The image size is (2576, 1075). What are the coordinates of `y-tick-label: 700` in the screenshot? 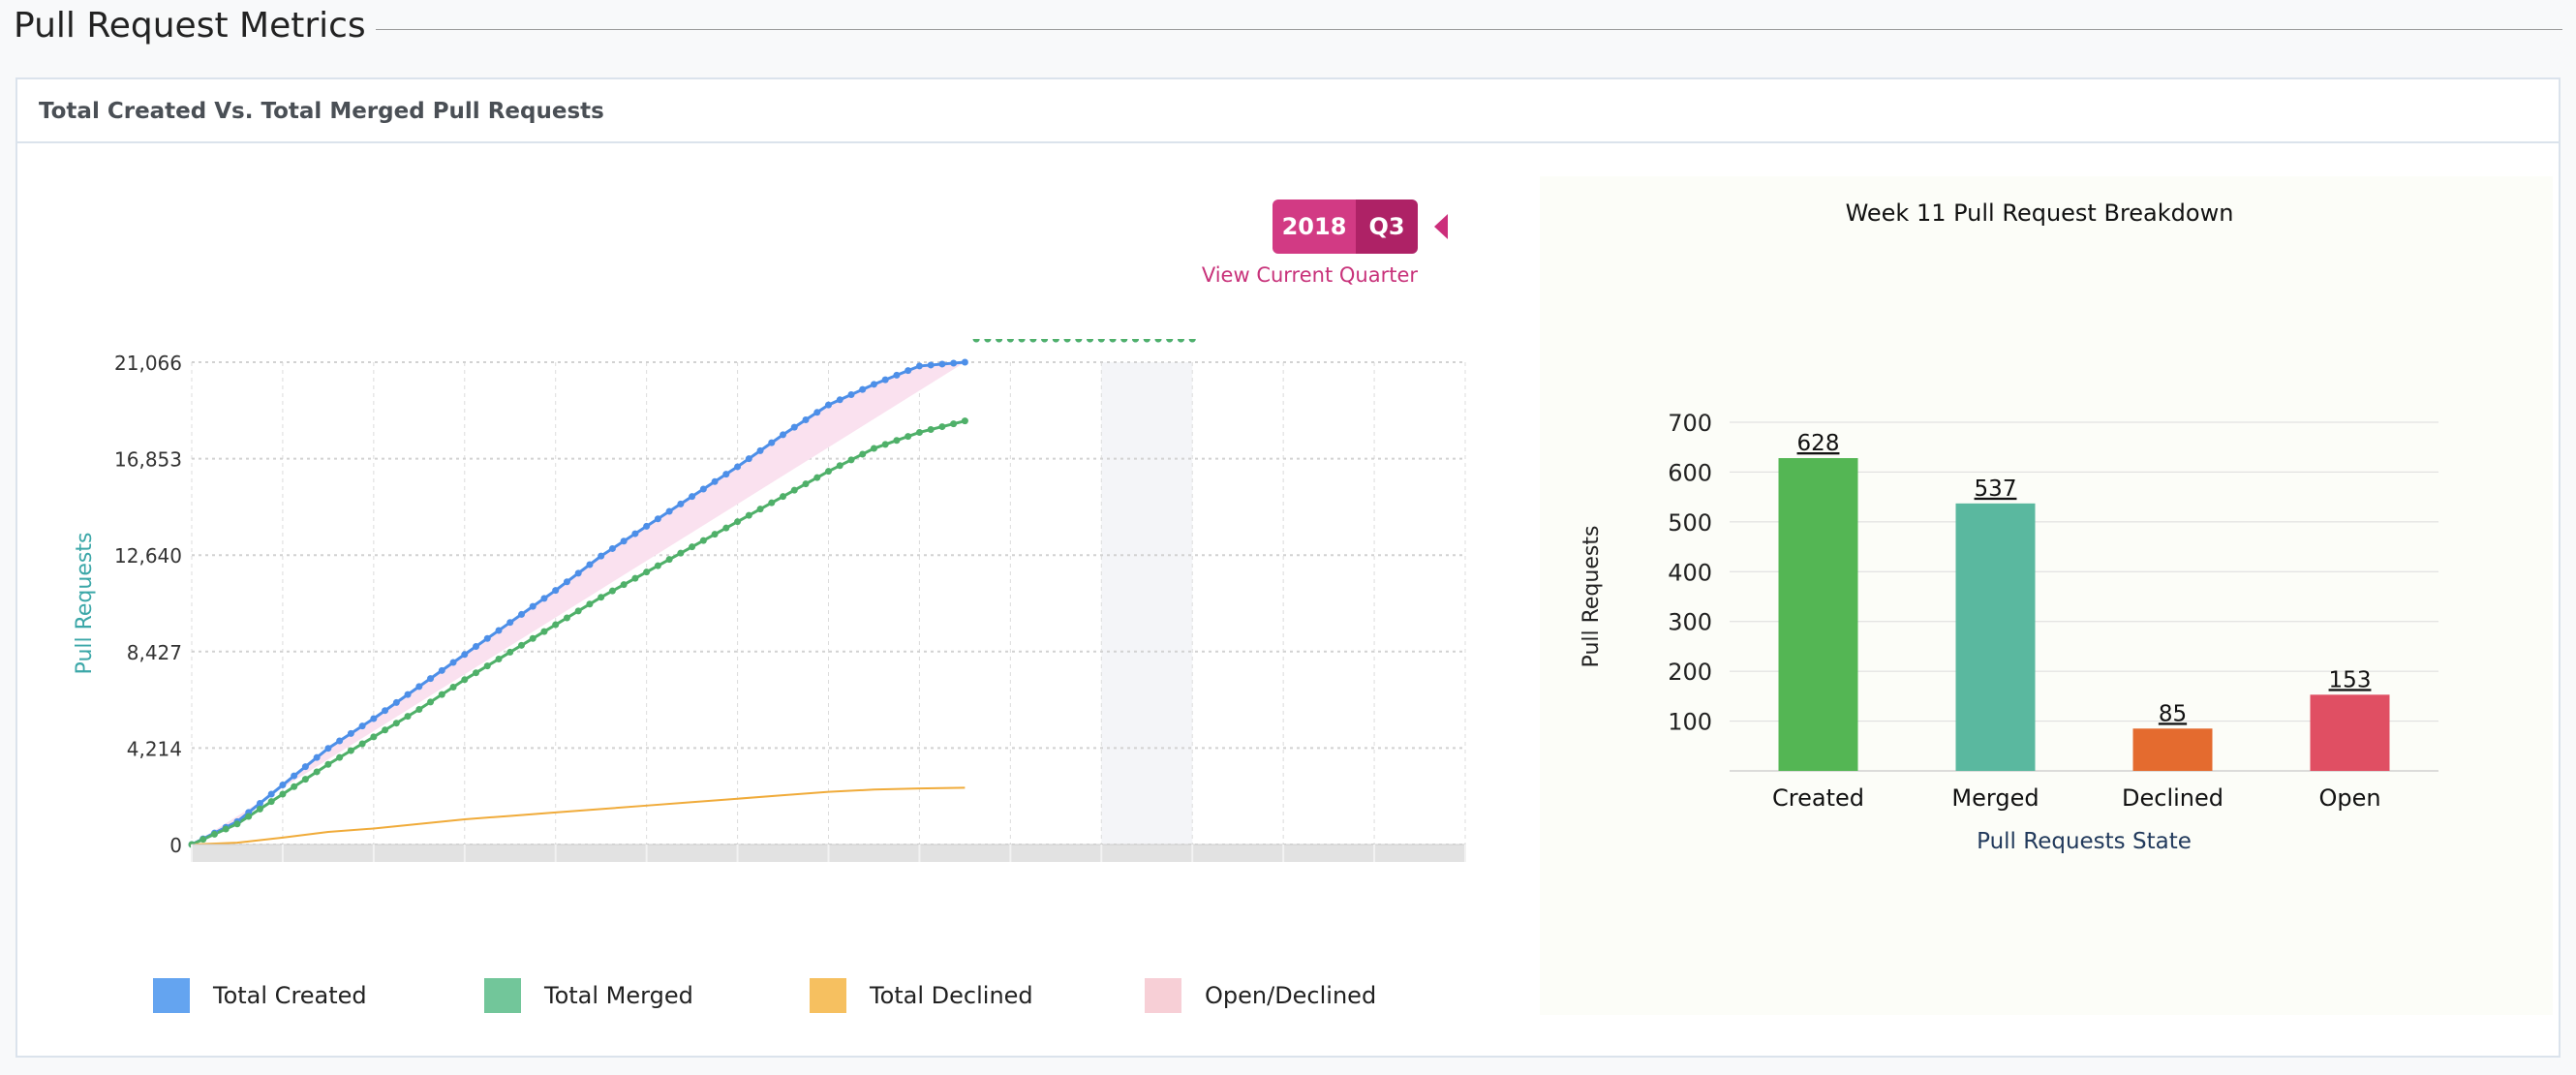 It's located at (1690, 423).